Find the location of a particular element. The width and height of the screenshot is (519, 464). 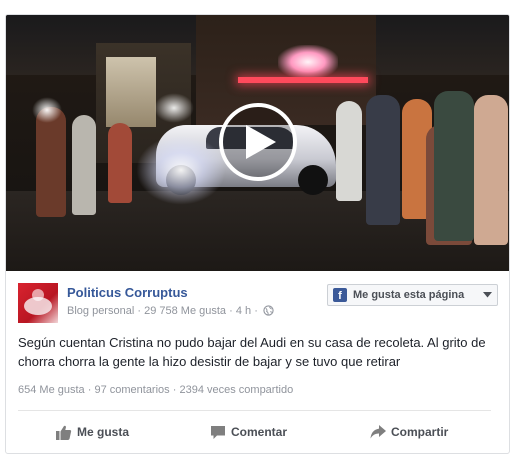

page-avatar is located at coordinates (38, 303).